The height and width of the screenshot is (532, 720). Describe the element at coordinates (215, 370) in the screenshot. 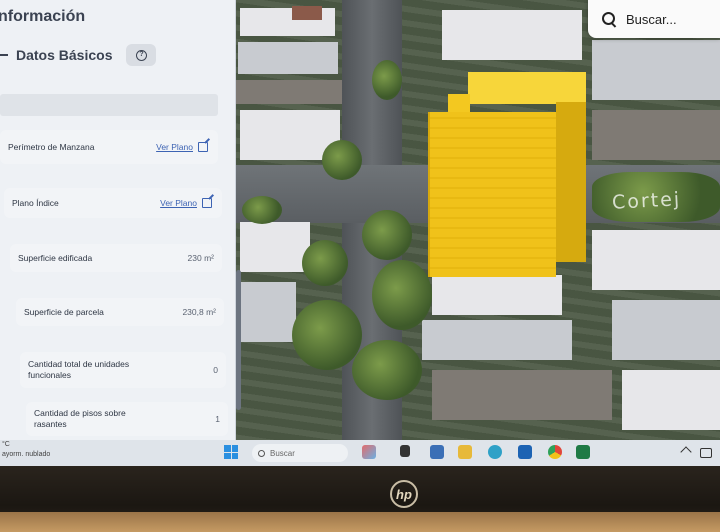

I see `row-value: 0` at that location.